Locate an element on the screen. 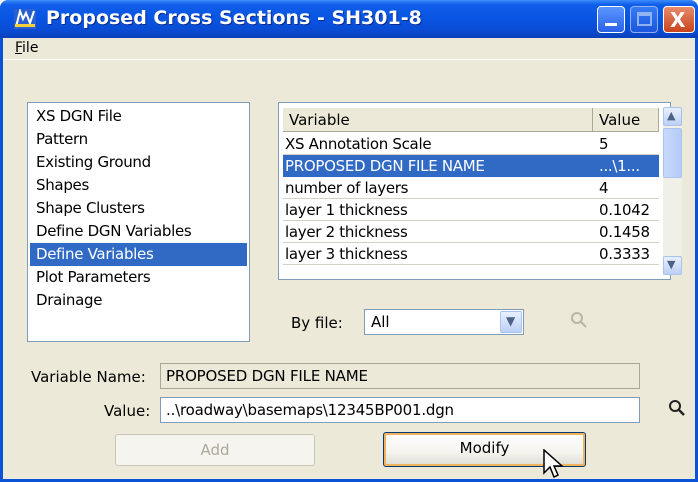 The image size is (698, 482). minimize-button is located at coordinates (611, 19).